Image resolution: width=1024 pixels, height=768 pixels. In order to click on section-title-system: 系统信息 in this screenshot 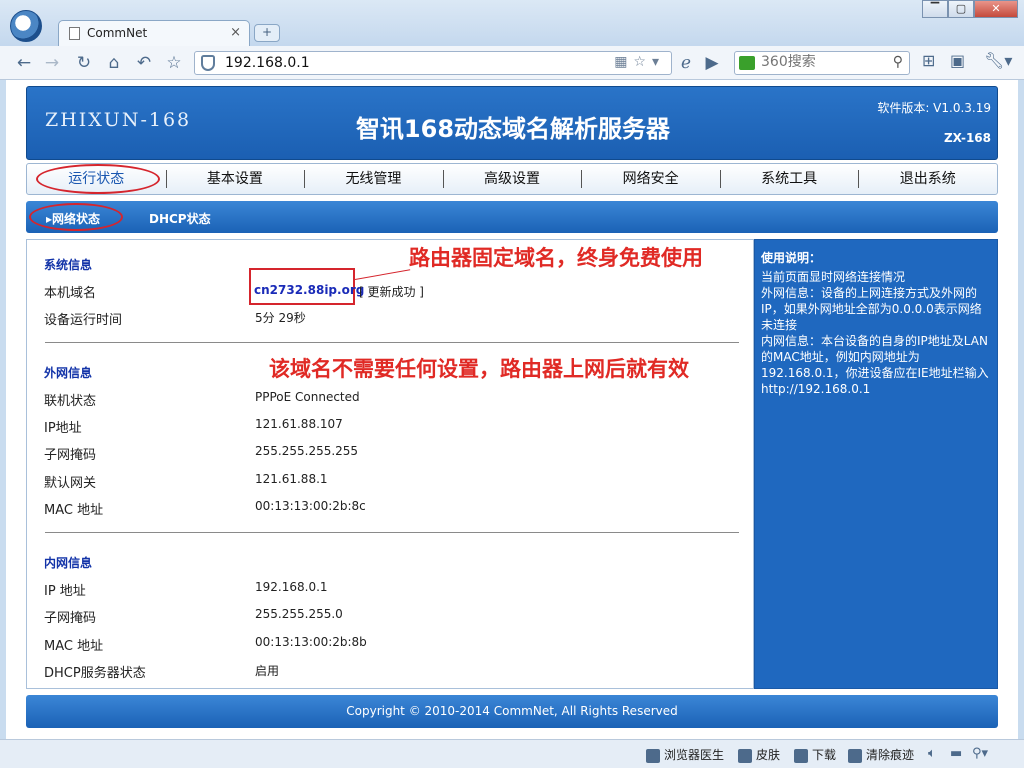, I will do `click(68, 265)`.